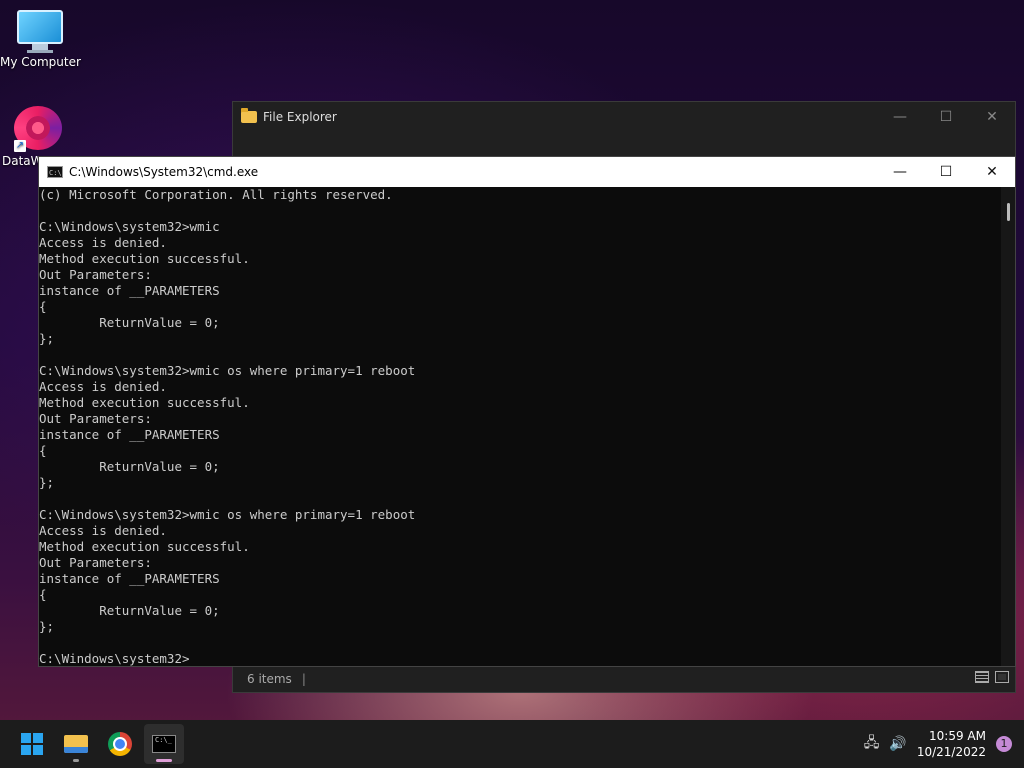  I want to click on running-indicator, so click(76, 760).